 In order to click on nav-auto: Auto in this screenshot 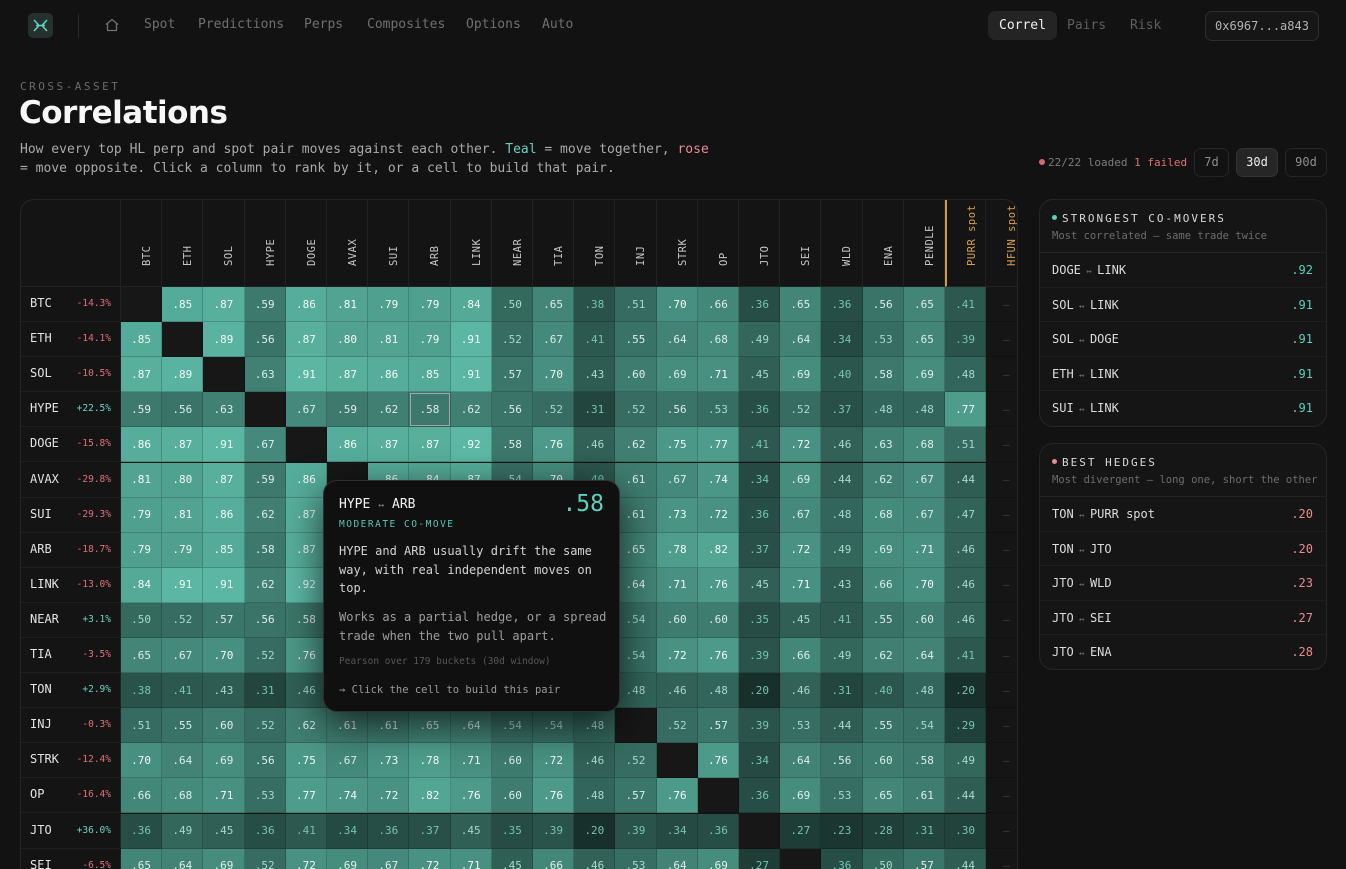, I will do `click(557, 24)`.